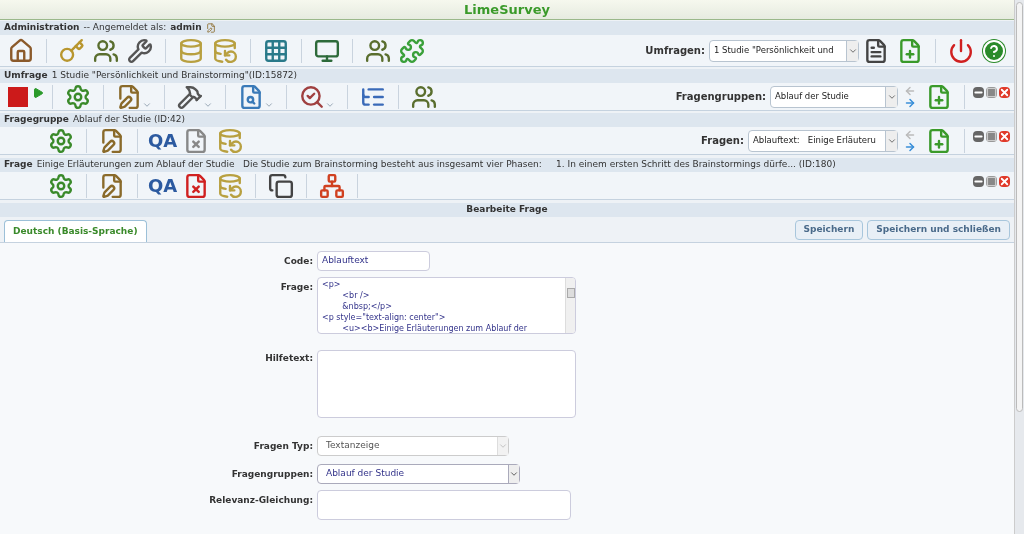 This screenshot has width=1024, height=534. Describe the element at coordinates (75, 231) in the screenshot. I see `language-tab: Deutsch (Basis-Sprache)` at that location.